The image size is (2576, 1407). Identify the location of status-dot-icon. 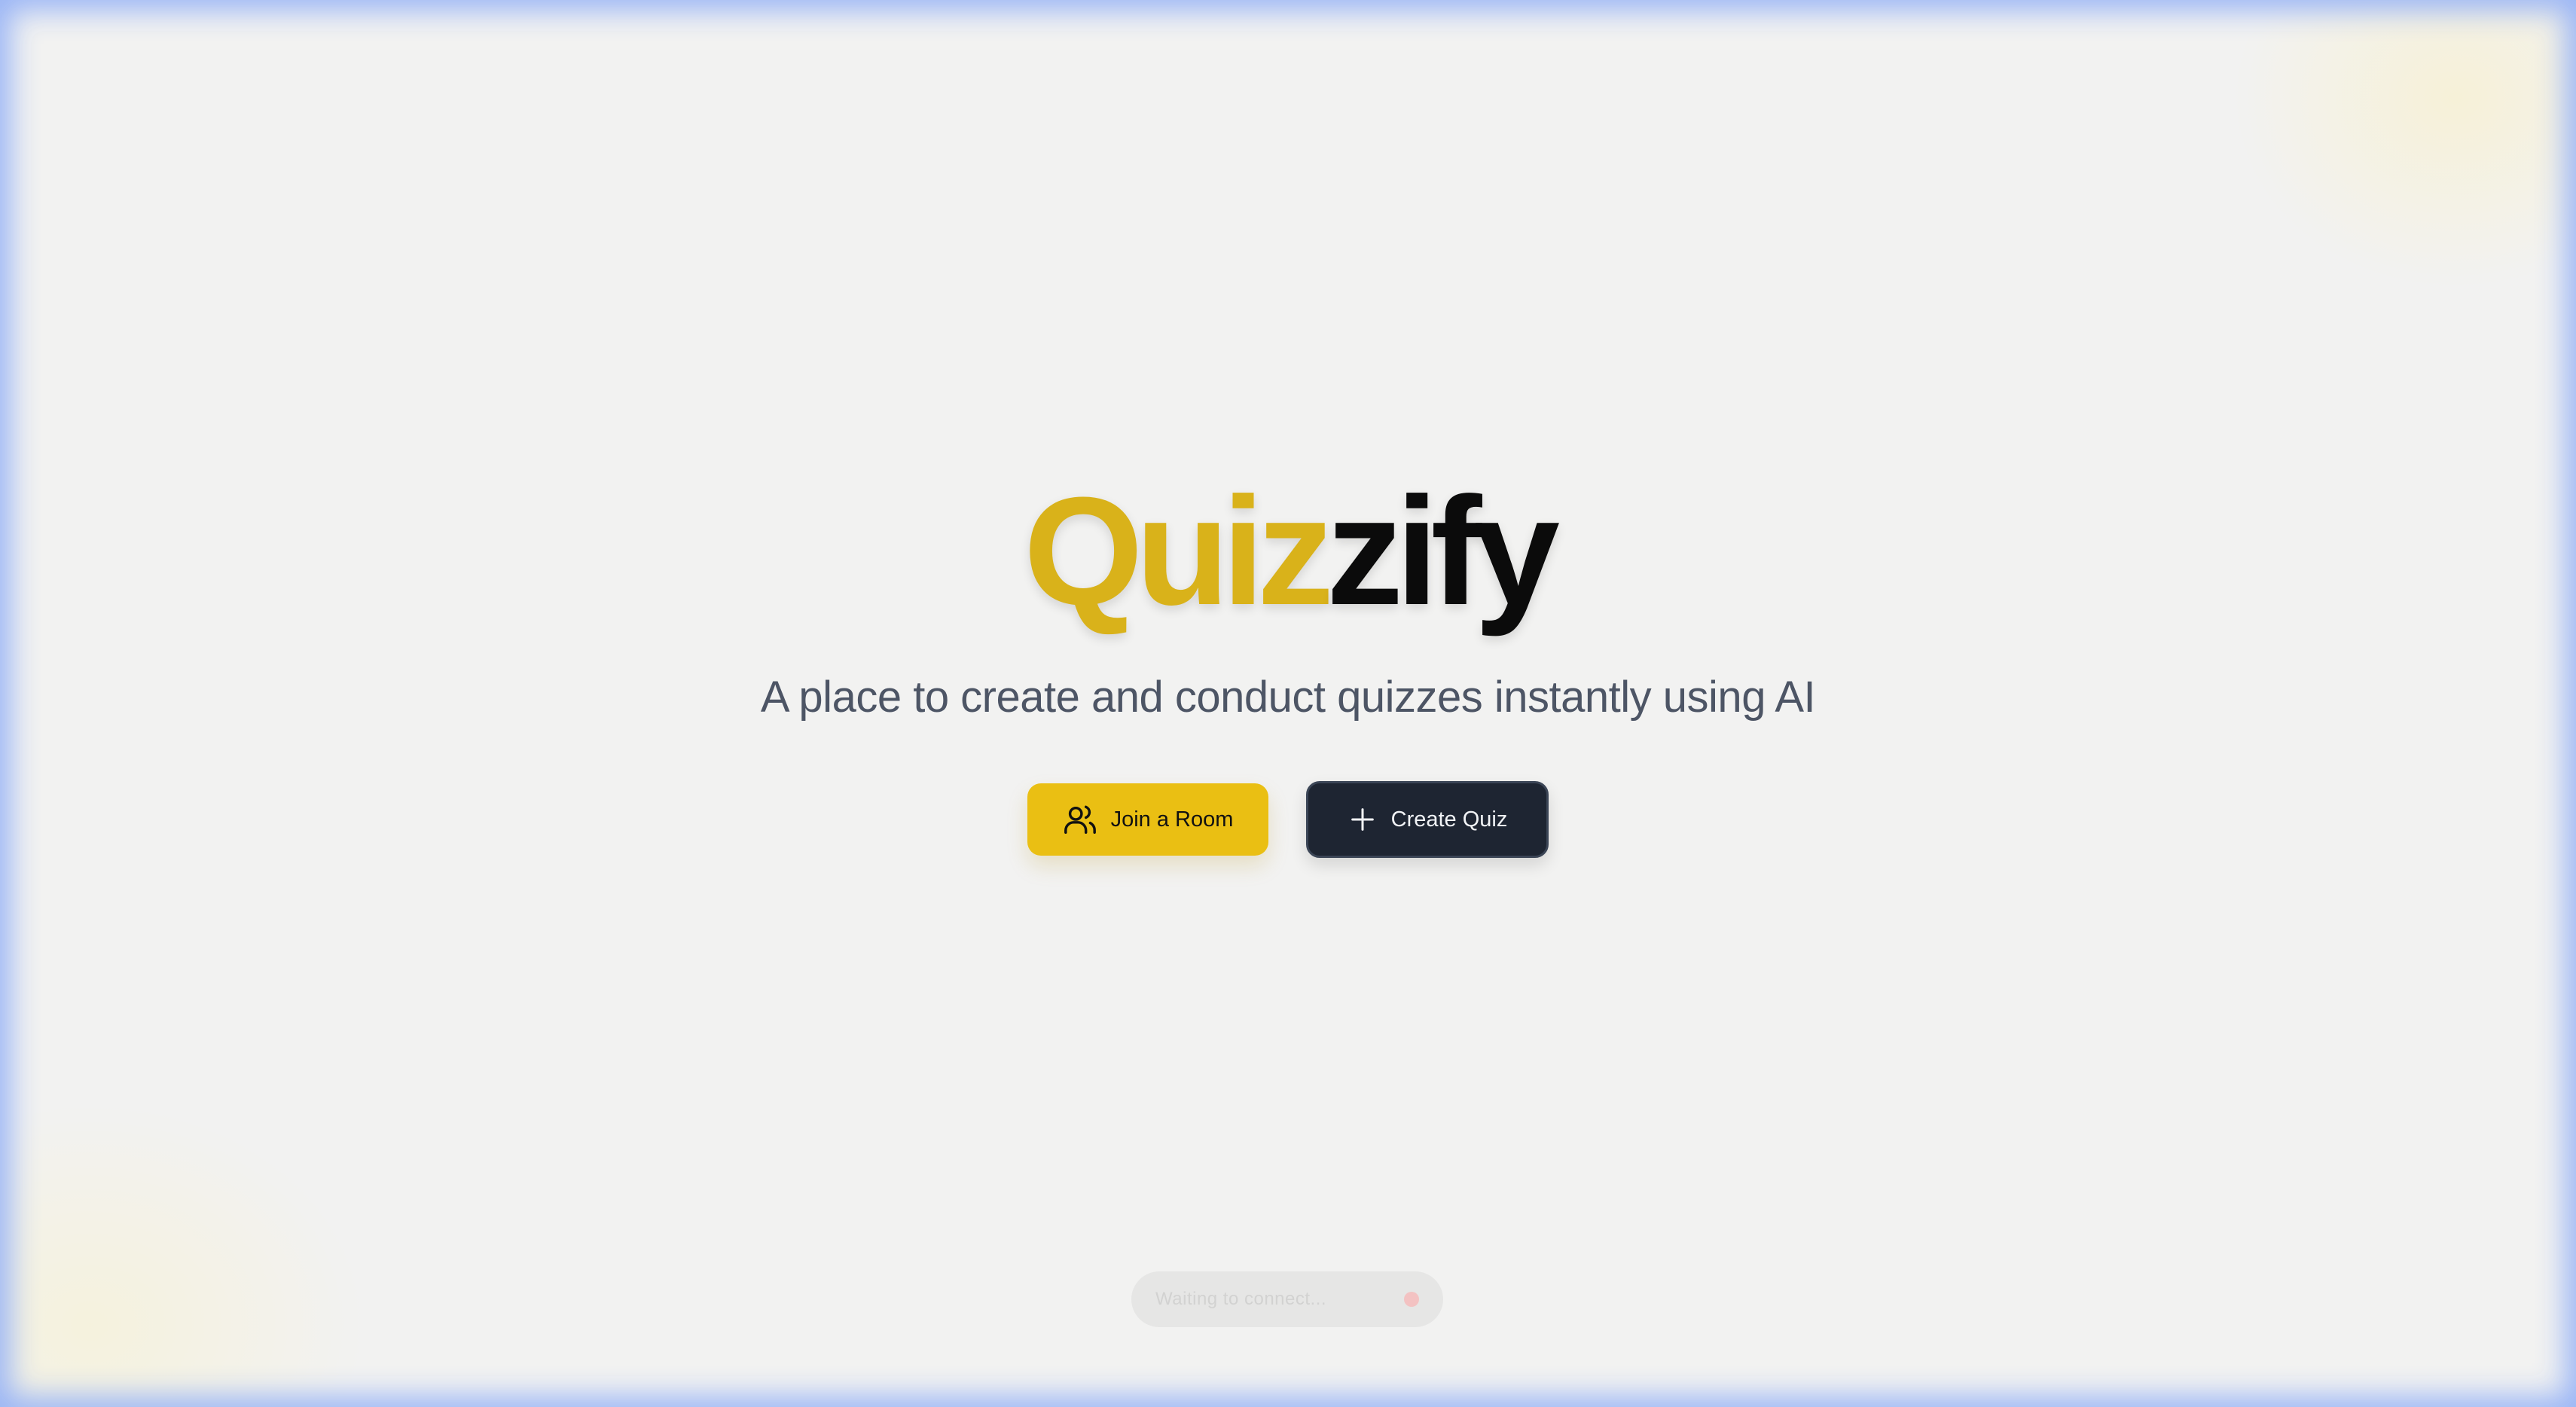
(1412, 1299).